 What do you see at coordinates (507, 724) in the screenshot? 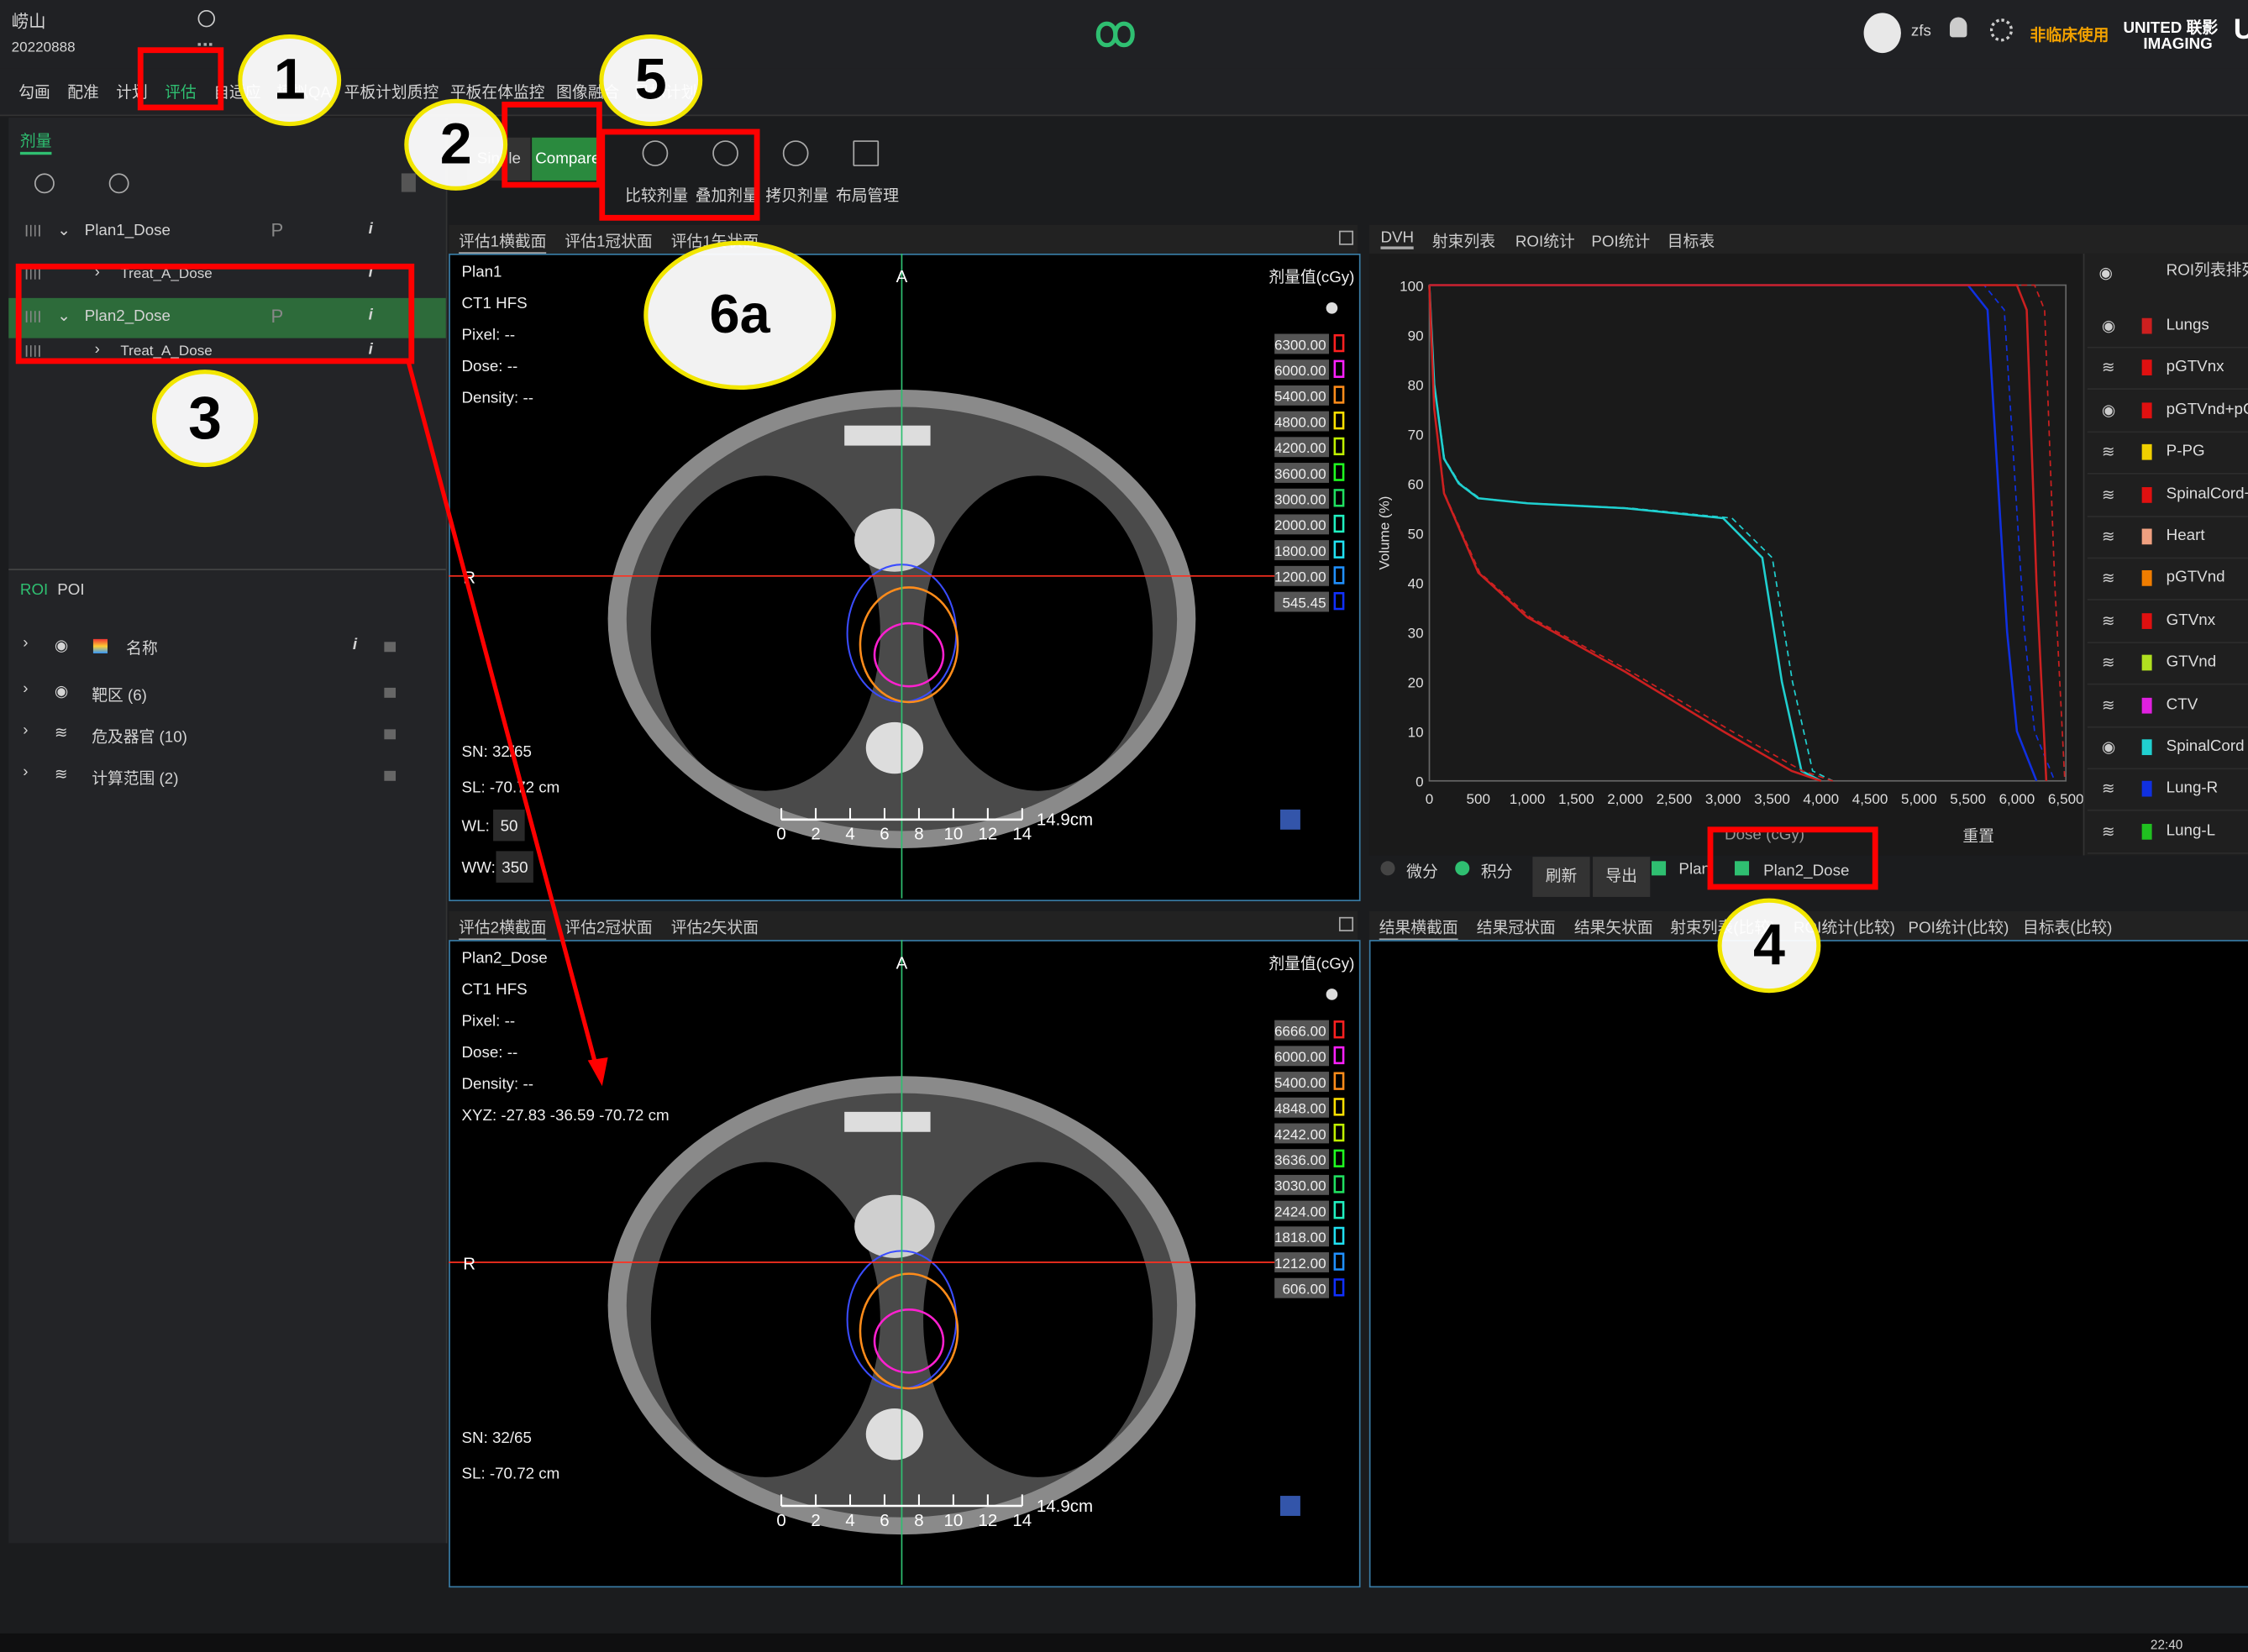
I see `annotation-arrow` at bounding box center [507, 724].